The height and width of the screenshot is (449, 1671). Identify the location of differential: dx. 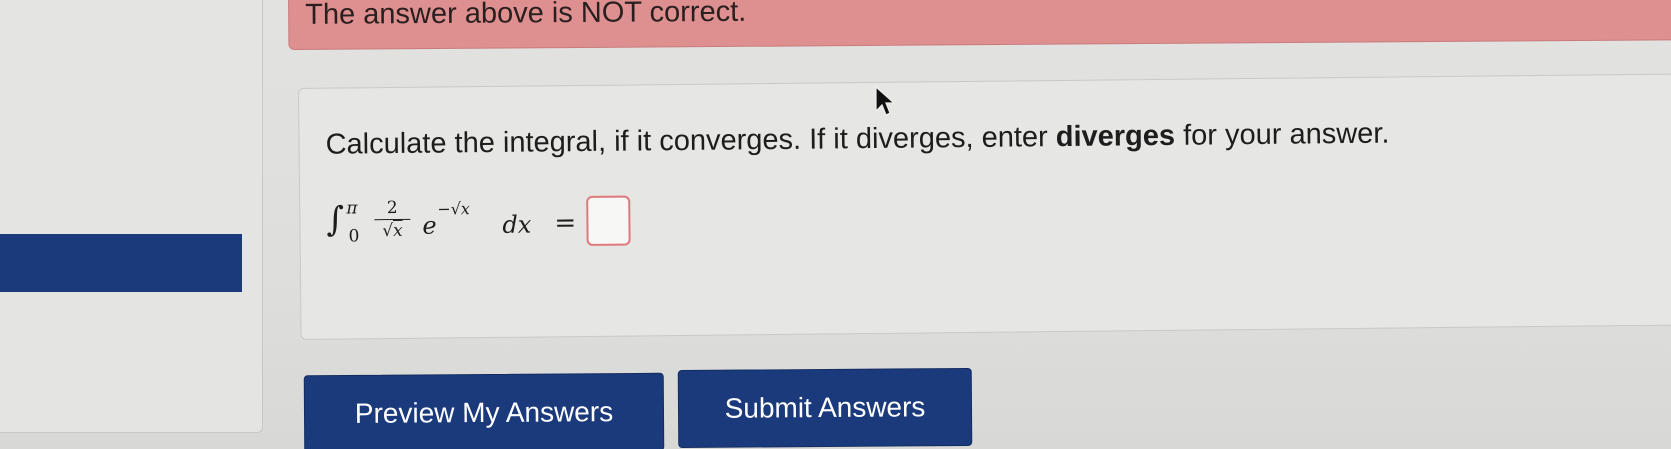
(517, 224).